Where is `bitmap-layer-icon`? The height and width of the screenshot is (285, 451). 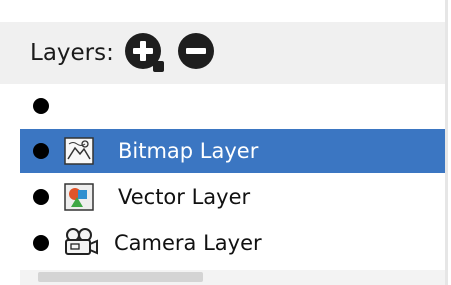 bitmap-layer-icon is located at coordinates (79, 151).